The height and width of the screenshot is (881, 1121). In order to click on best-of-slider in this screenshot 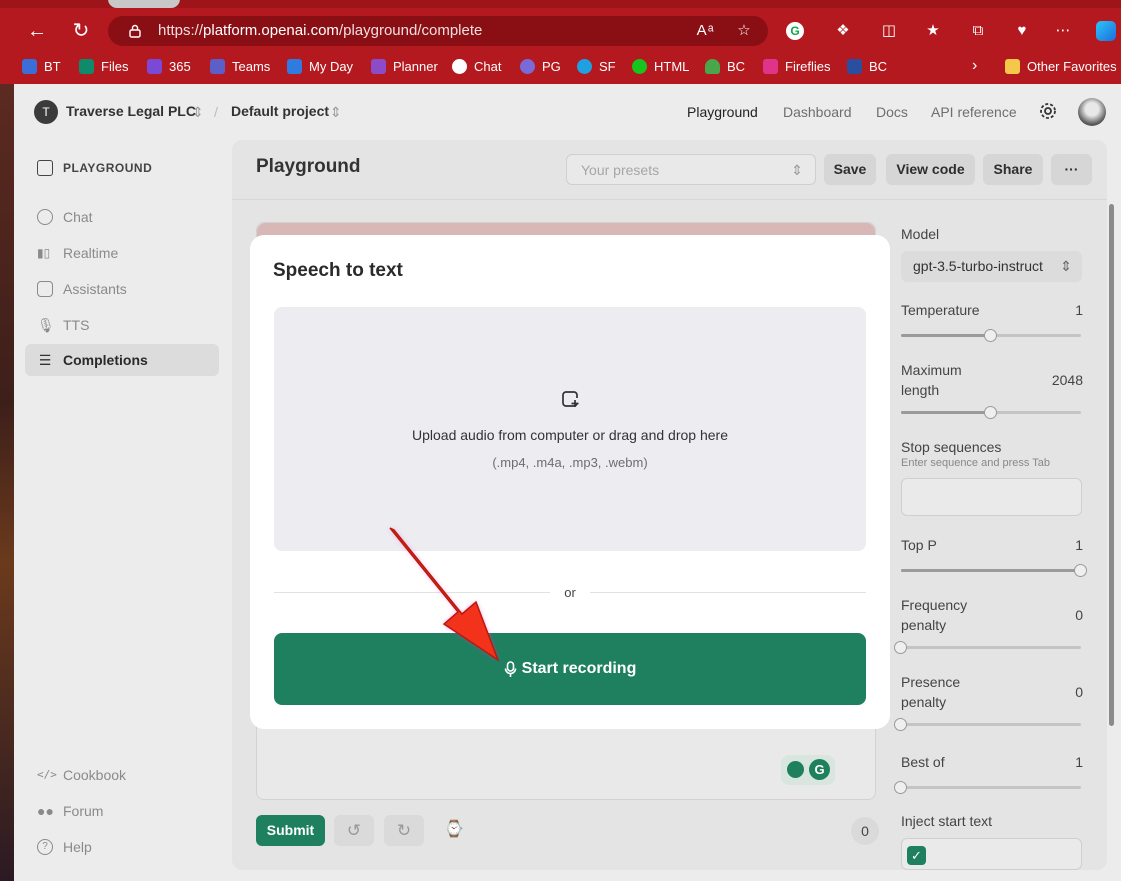, I will do `click(987, 787)`.